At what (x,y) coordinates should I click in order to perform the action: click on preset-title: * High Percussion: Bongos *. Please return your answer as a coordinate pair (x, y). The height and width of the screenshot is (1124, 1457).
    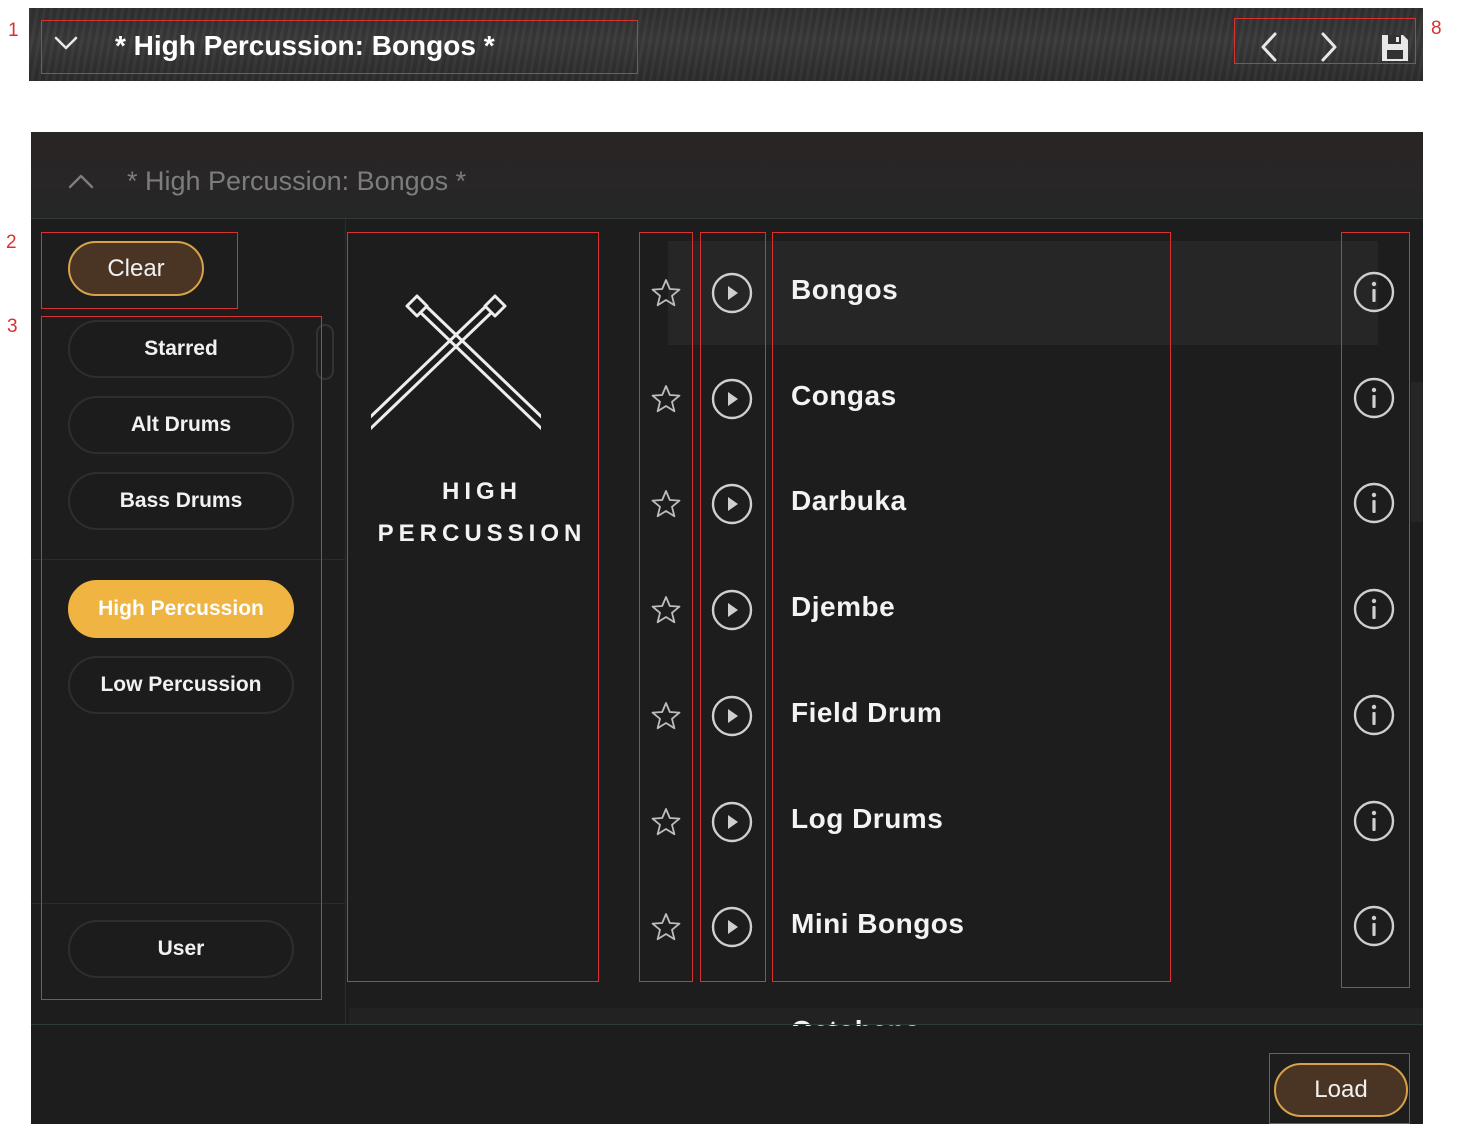
    Looking at the image, I should click on (305, 46).